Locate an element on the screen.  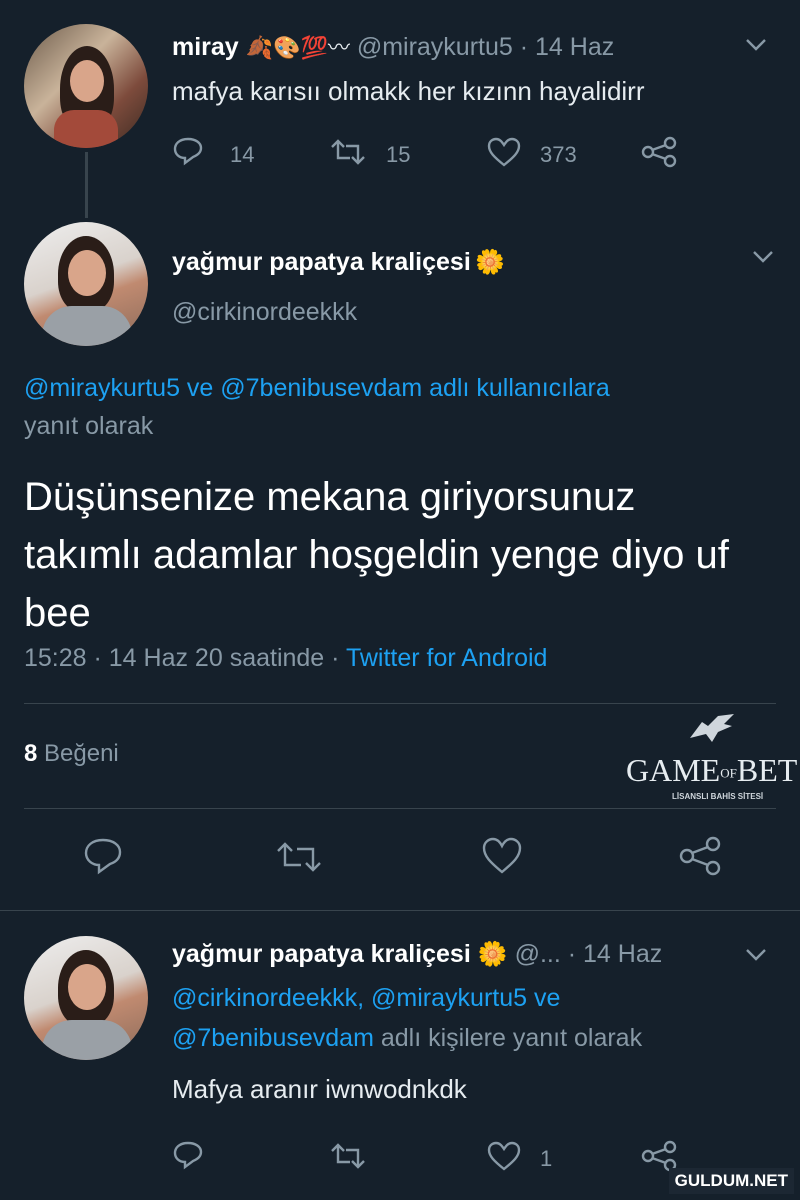
tweet-author: yağmur papatya kraliçesi 🌼 is located at coordinates (338, 262).